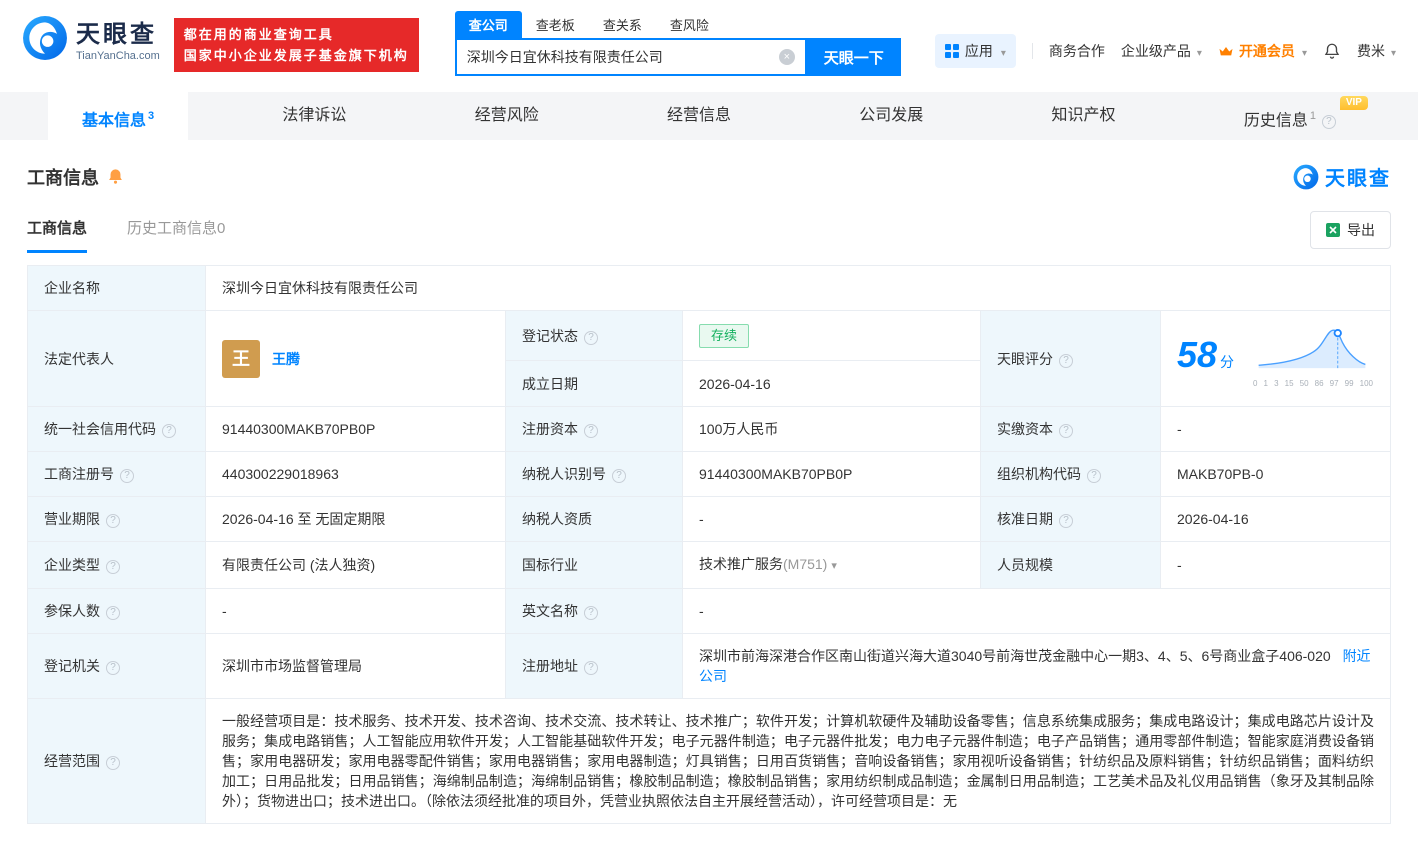 This screenshot has width=1418, height=849. Describe the element at coordinates (1289, 383) in the screenshot. I see `chart-tick: 15` at that location.